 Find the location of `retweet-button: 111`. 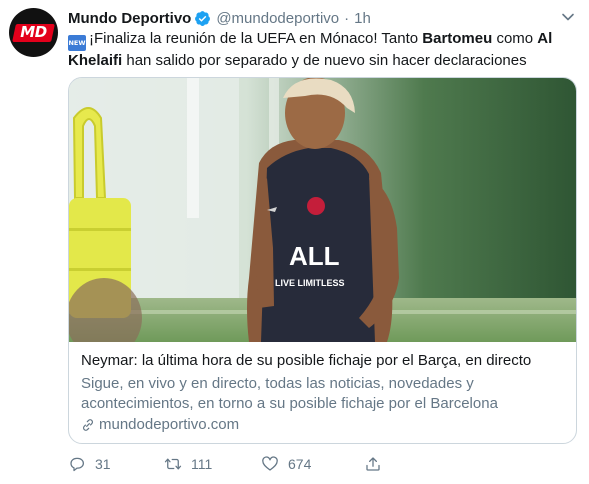

retweet-button: 111 is located at coordinates (188, 464).